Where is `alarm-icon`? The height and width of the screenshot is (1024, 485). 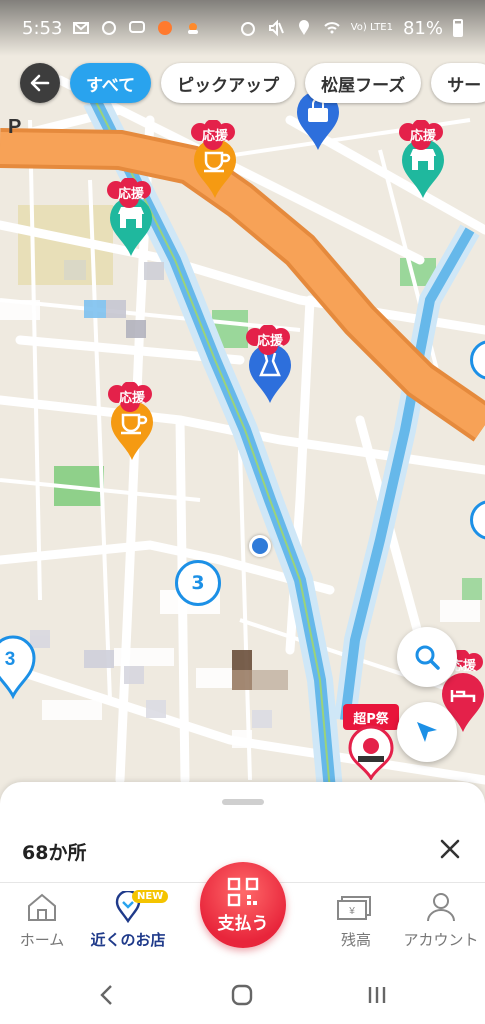
alarm-icon is located at coordinates (247, 29).